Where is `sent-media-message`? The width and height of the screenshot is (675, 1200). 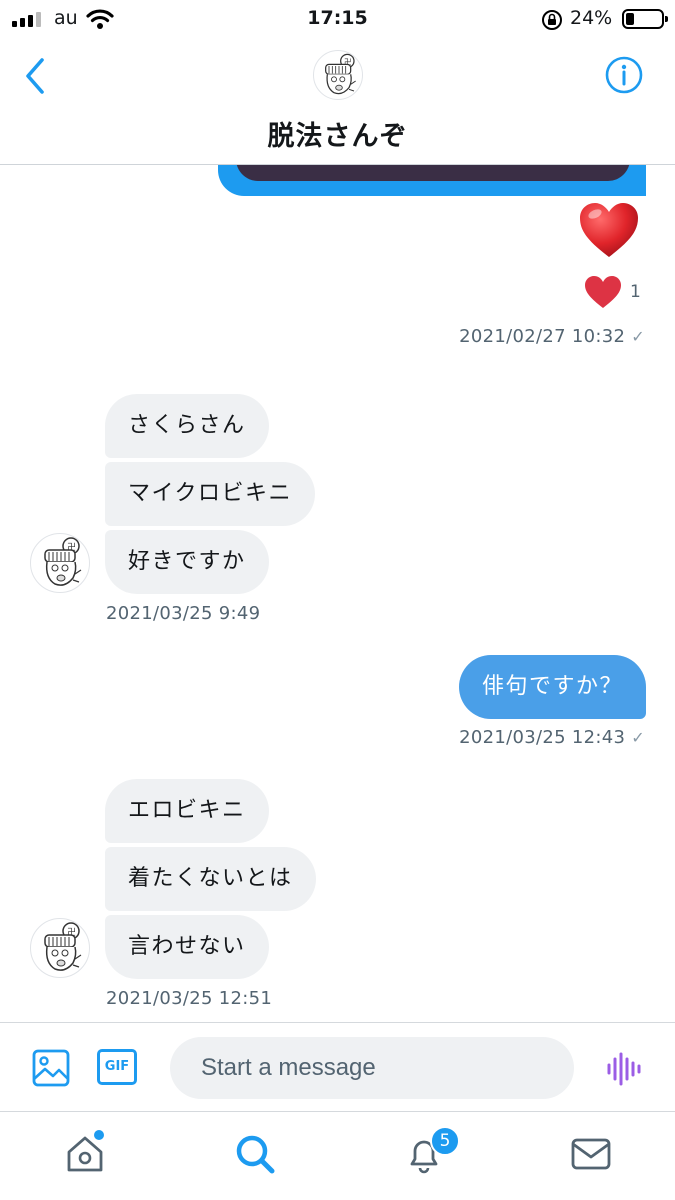 sent-media-message is located at coordinates (432, 180).